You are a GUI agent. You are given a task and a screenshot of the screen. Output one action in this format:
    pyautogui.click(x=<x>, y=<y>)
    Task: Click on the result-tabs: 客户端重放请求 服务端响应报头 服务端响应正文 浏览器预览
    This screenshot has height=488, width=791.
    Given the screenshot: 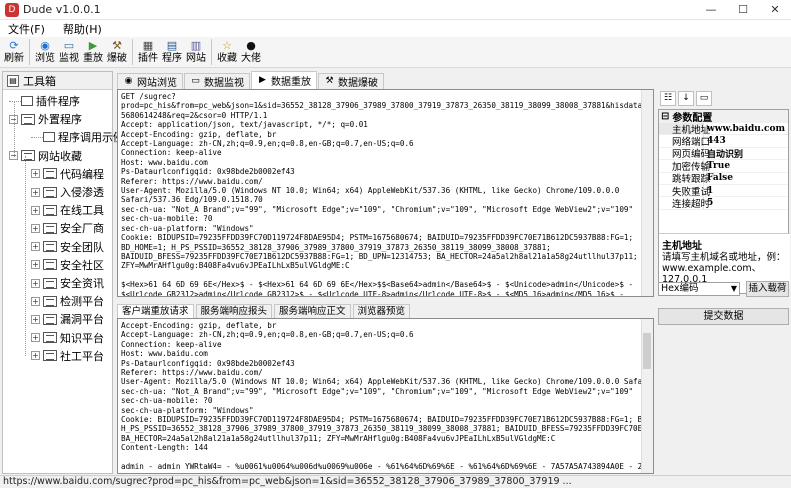 What is the action you would take?
    pyautogui.click(x=264, y=311)
    